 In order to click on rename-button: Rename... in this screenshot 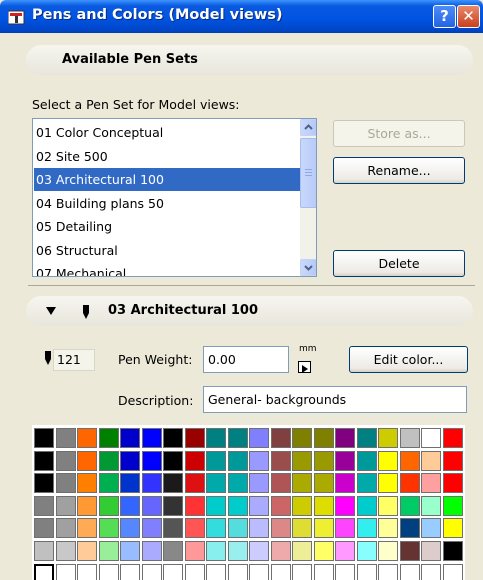, I will do `click(399, 170)`.